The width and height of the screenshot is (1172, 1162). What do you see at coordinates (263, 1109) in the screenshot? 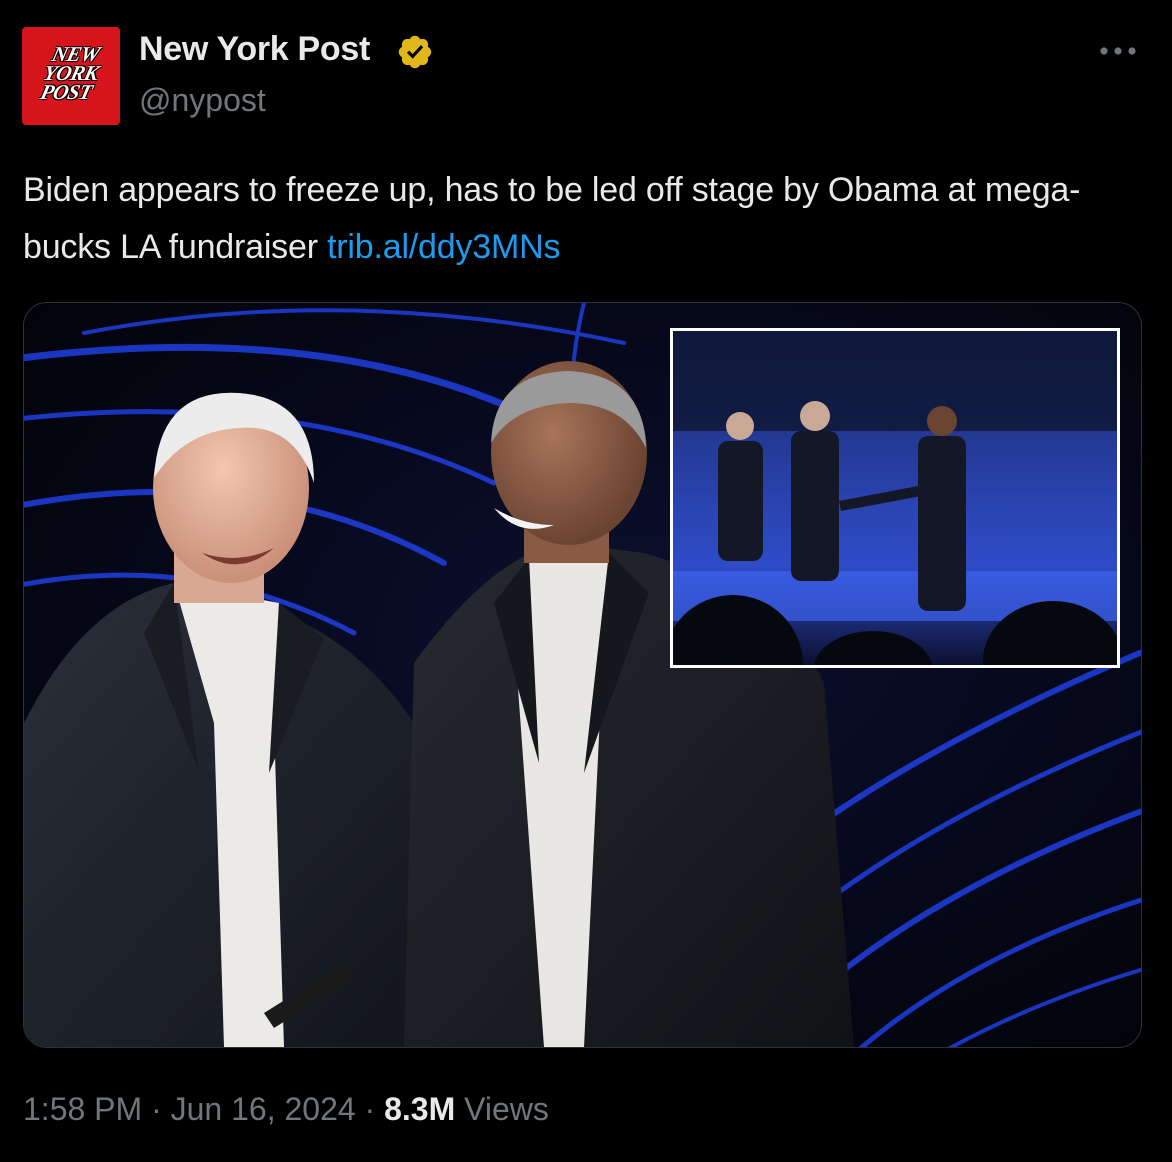
I see `tweet-date: Jun 16, 2024` at bounding box center [263, 1109].